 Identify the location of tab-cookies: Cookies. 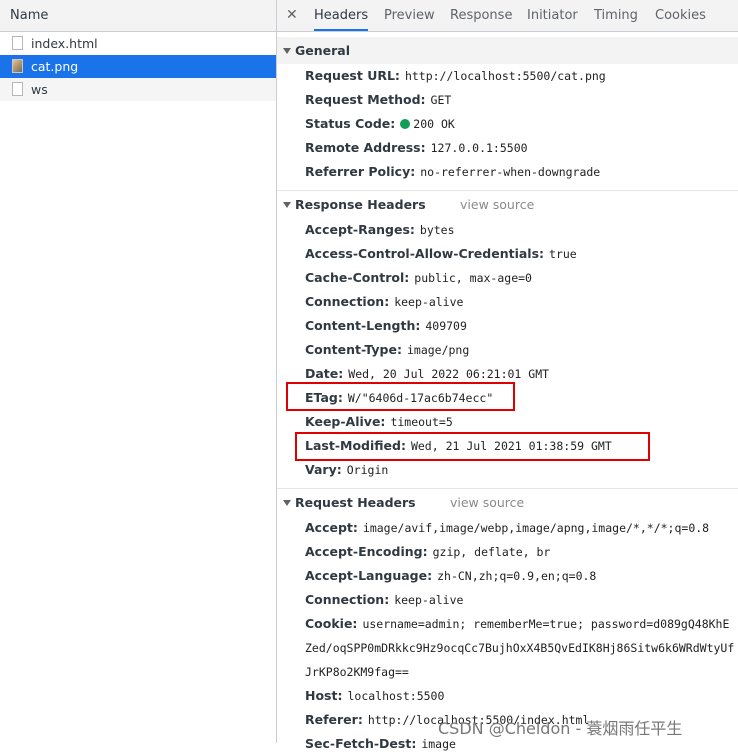
(680, 15).